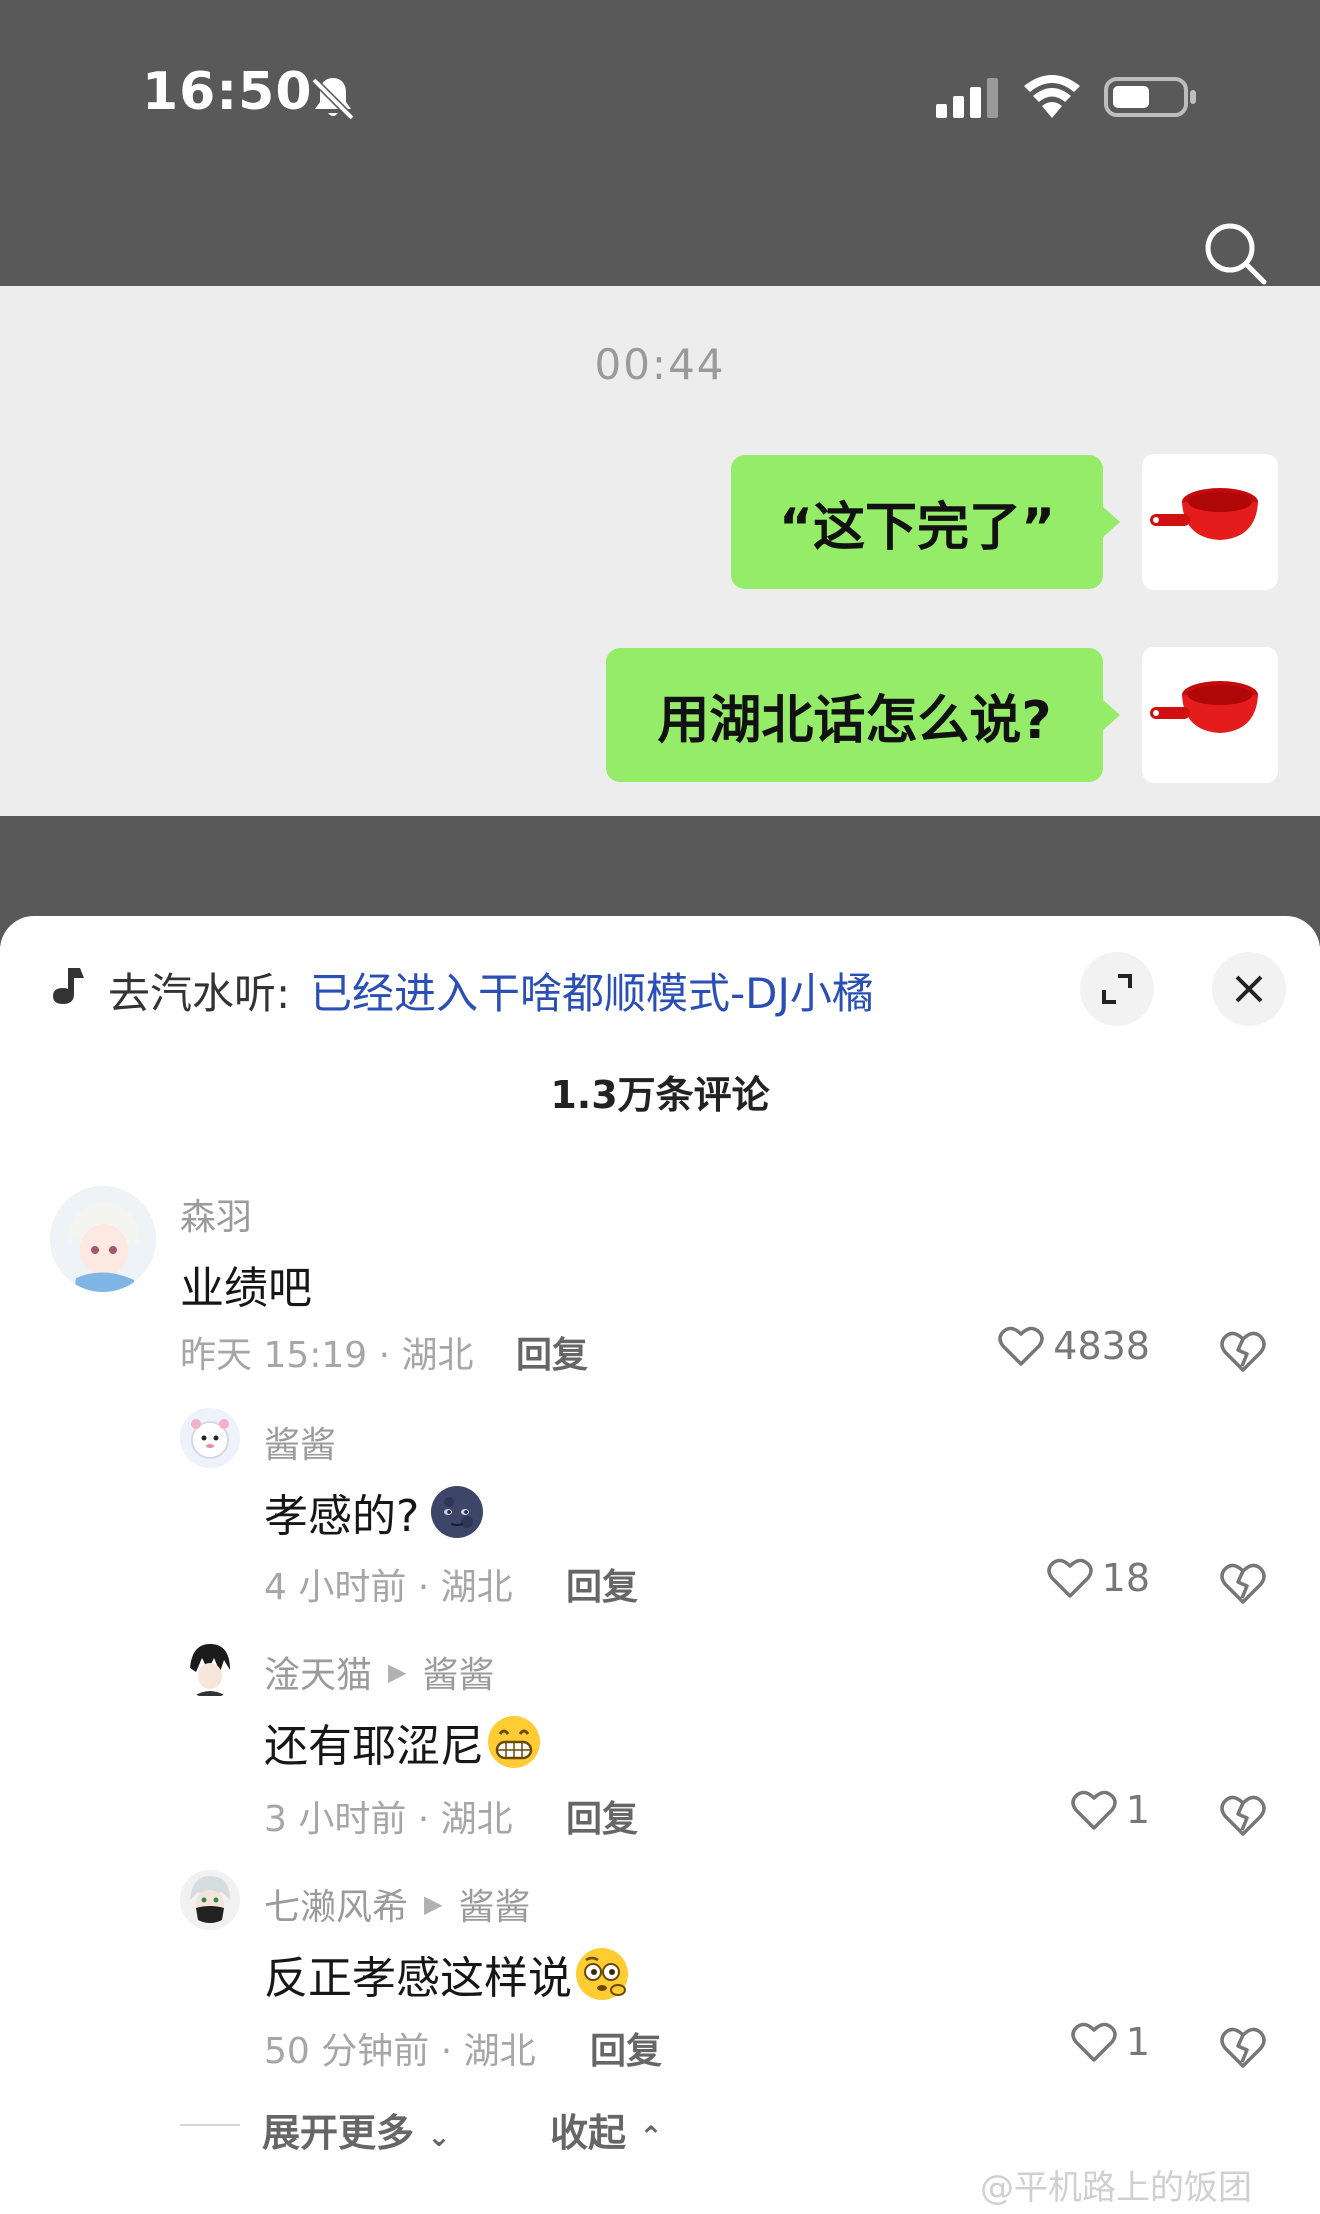 This screenshot has width=1320, height=2214. I want to click on like-button: 4838, so click(1040, 1346).